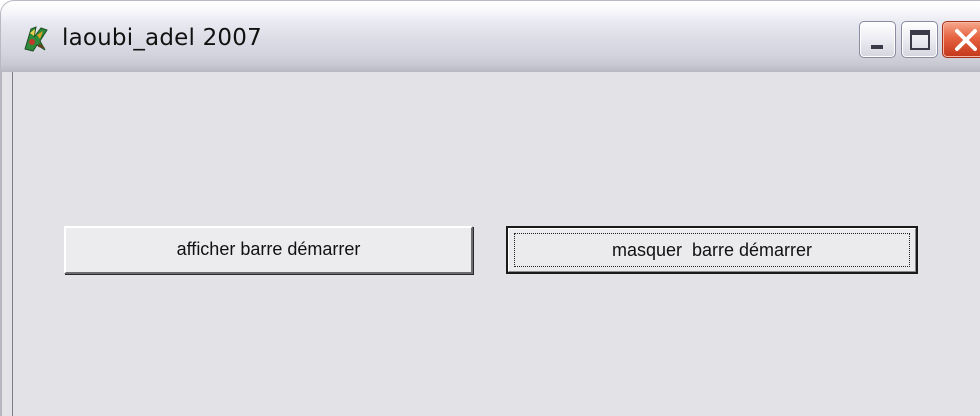 This screenshot has height=416, width=980. I want to click on minimize-button, so click(877, 39).